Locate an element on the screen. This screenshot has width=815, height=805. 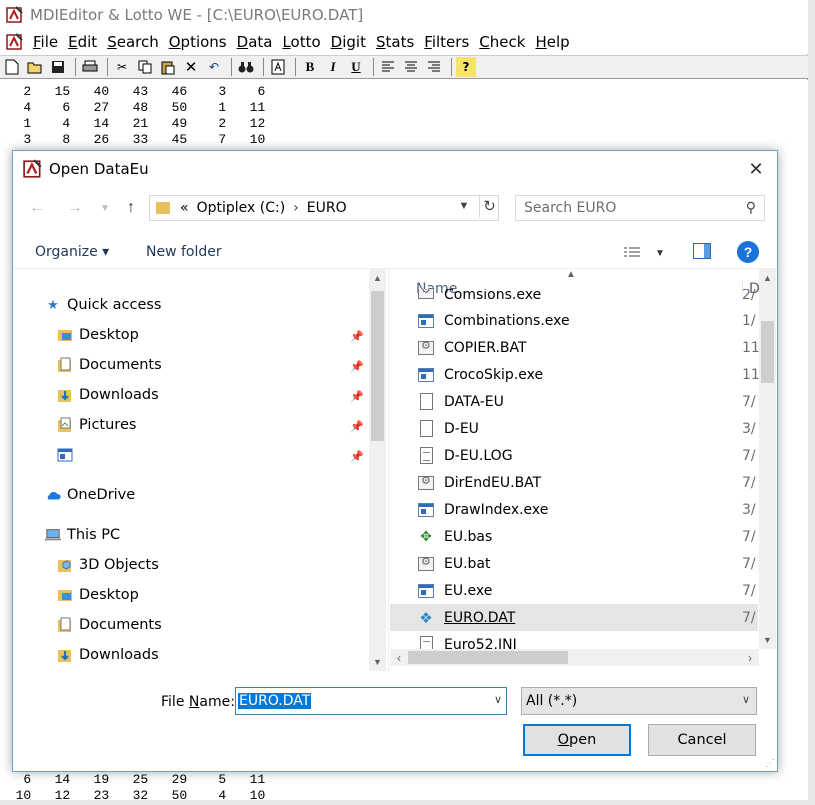
nav-quick-access: ★ Quick access is located at coordinates (103, 305).